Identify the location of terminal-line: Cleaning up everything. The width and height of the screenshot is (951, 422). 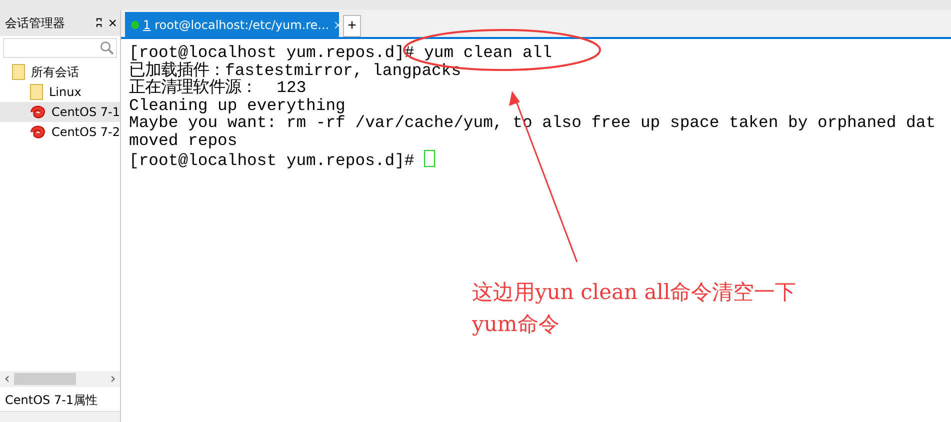
(237, 105).